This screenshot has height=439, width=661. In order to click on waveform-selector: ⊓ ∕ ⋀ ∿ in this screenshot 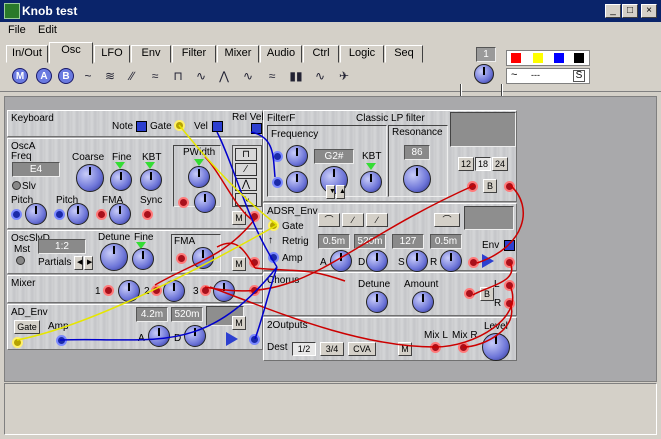, I will do `click(247, 176)`.